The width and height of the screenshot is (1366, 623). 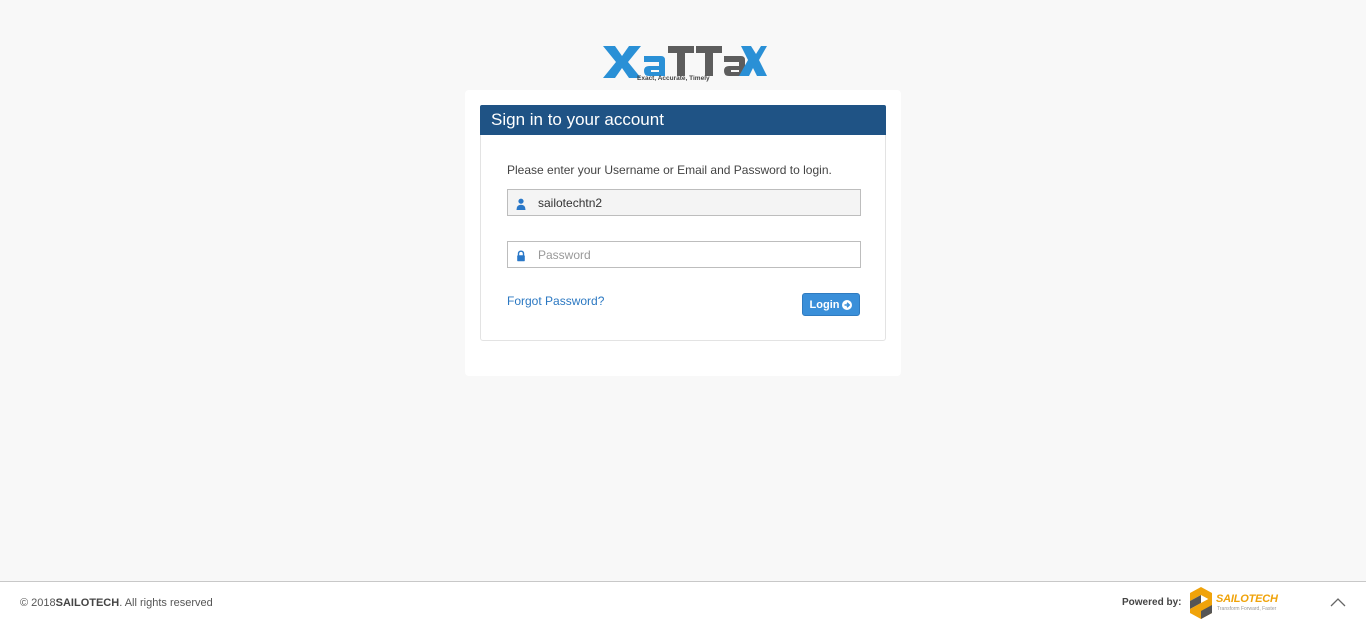 What do you see at coordinates (555, 301) in the screenshot?
I see `forgot-password-link: Forgot Password?` at bounding box center [555, 301].